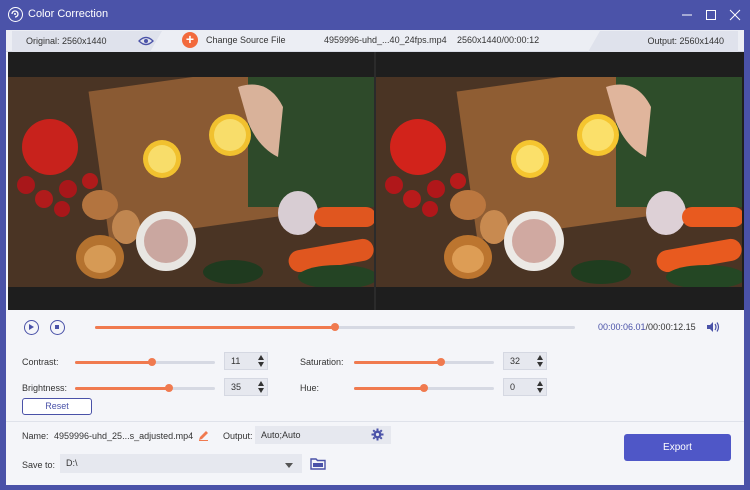 The width and height of the screenshot is (750, 490). Describe the element at coordinates (711, 15) in the screenshot. I see `maximize-icon` at that location.